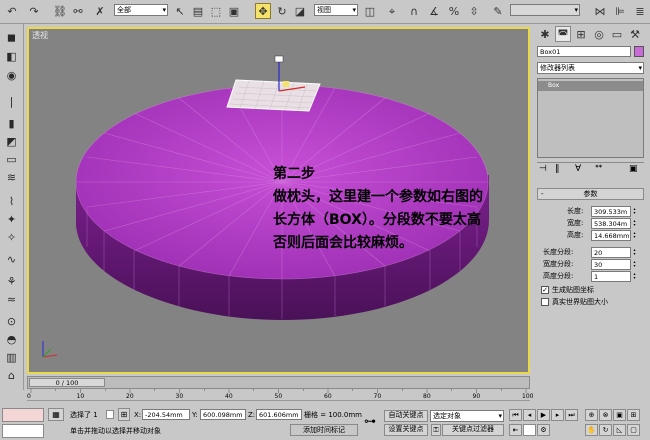  What do you see at coordinates (543, 169) in the screenshot?
I see `pin-stack-icon: ⊣` at bounding box center [543, 169].